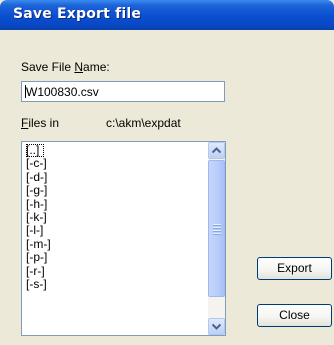  What do you see at coordinates (167, 15) in the screenshot?
I see `title-bar: Save Export file` at bounding box center [167, 15].